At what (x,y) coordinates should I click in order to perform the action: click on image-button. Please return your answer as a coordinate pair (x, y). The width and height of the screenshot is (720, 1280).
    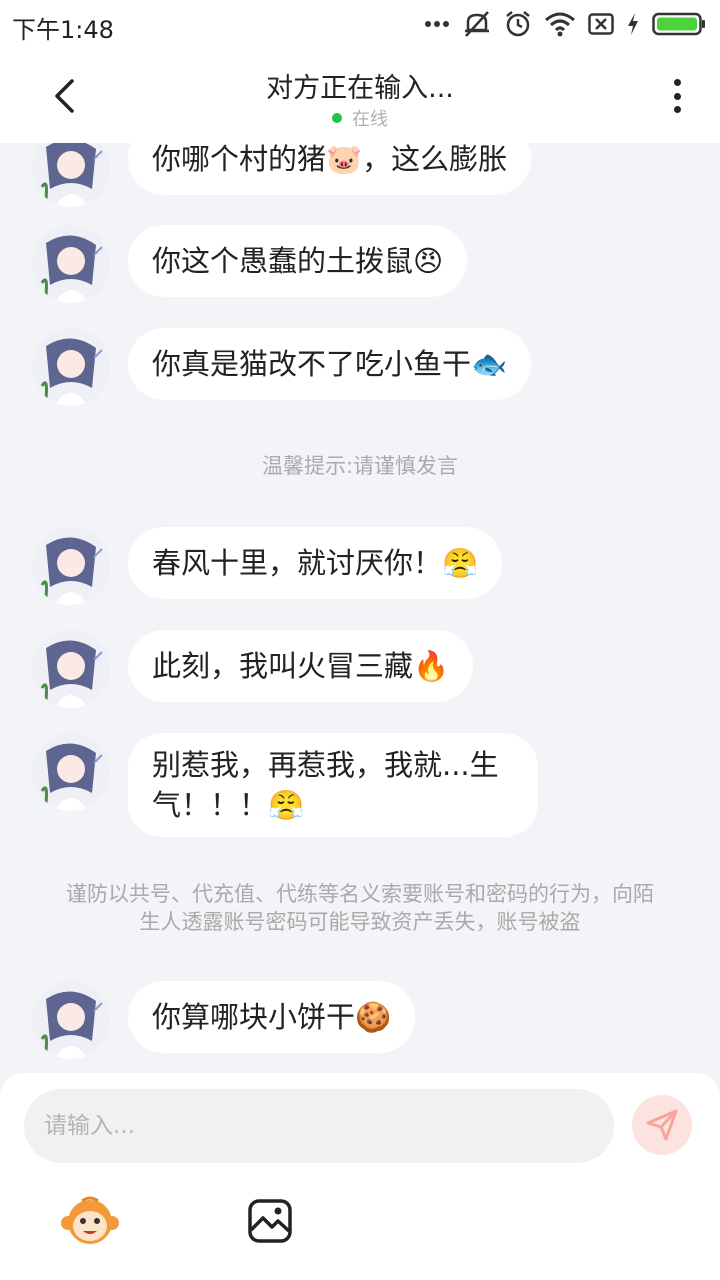
    Looking at the image, I should click on (270, 1221).